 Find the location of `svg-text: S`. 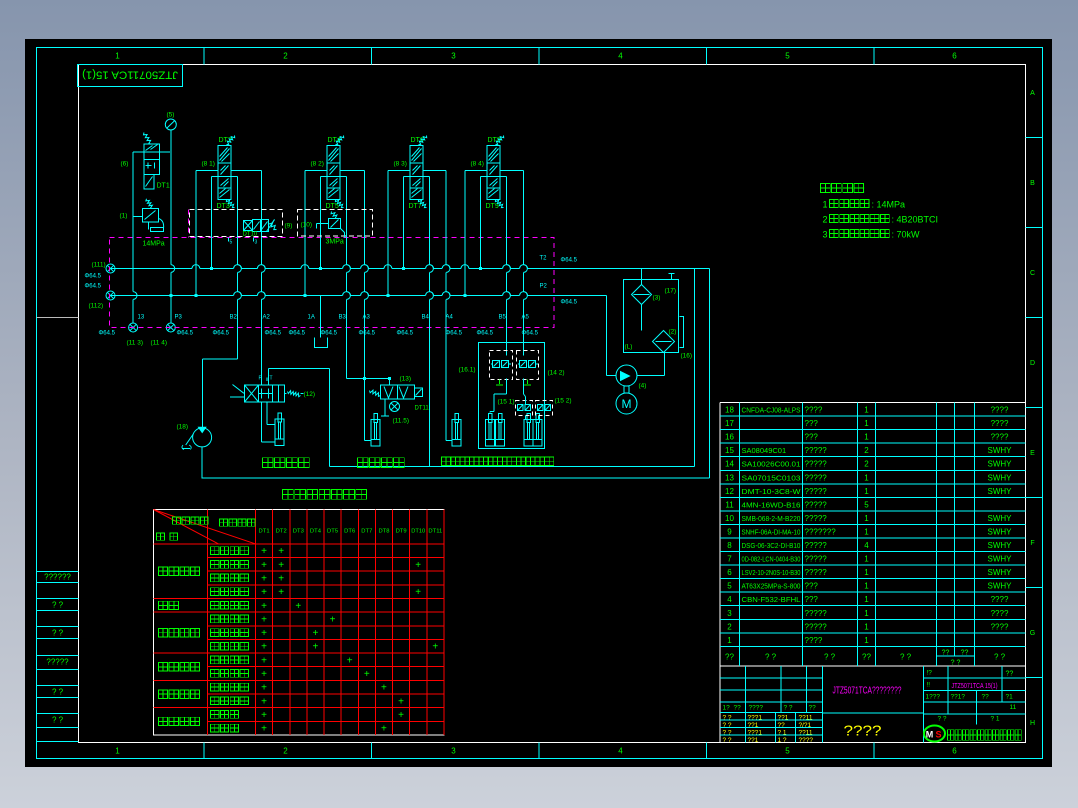

svg-text: S is located at coordinates (938, 735).